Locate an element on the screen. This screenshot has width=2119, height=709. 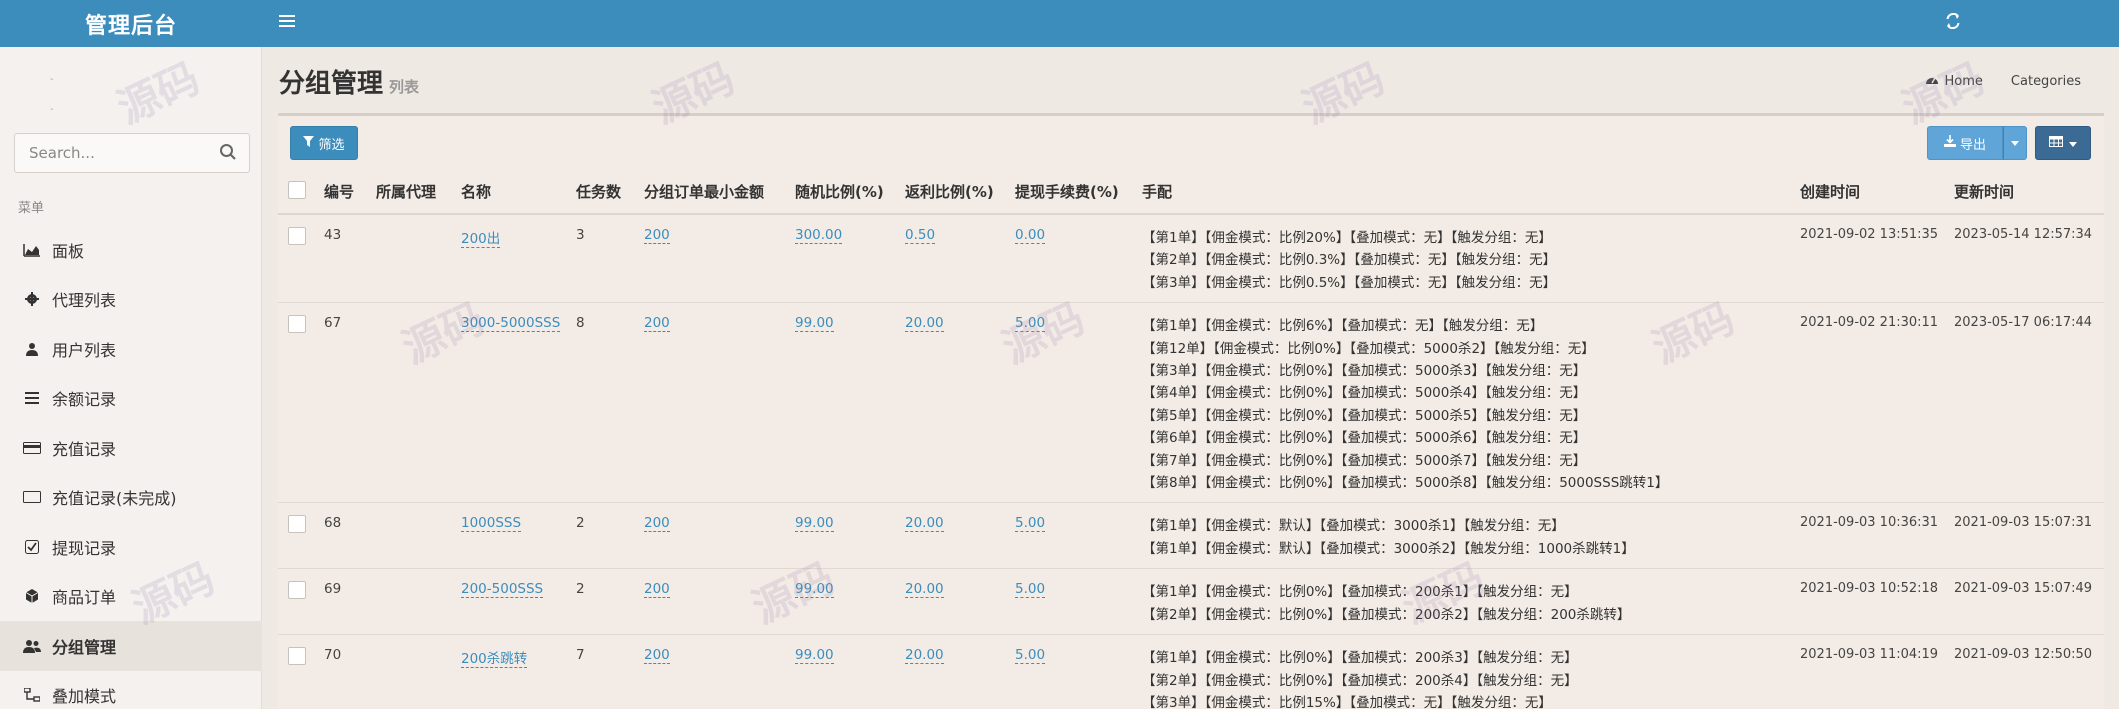
col-updated: 更新时间 is located at coordinates (2026, 192).